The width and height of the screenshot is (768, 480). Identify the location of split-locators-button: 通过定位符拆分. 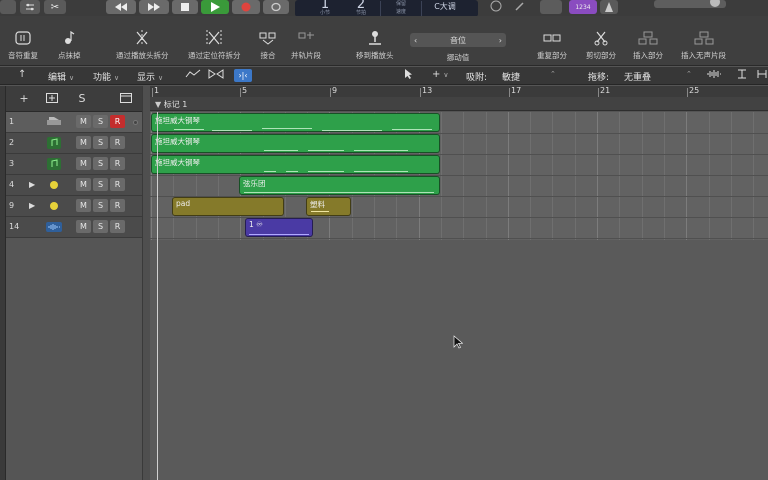
(214, 47).